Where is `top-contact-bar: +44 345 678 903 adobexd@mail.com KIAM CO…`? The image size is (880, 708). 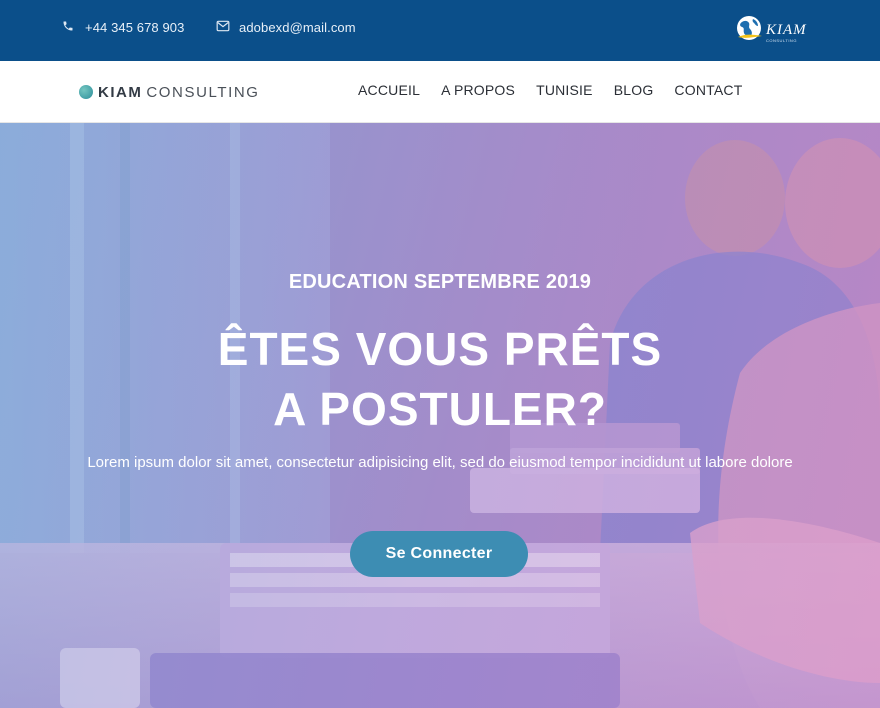 top-contact-bar: +44 345 678 903 adobexd@mail.com KIAM CO… is located at coordinates (440, 30).